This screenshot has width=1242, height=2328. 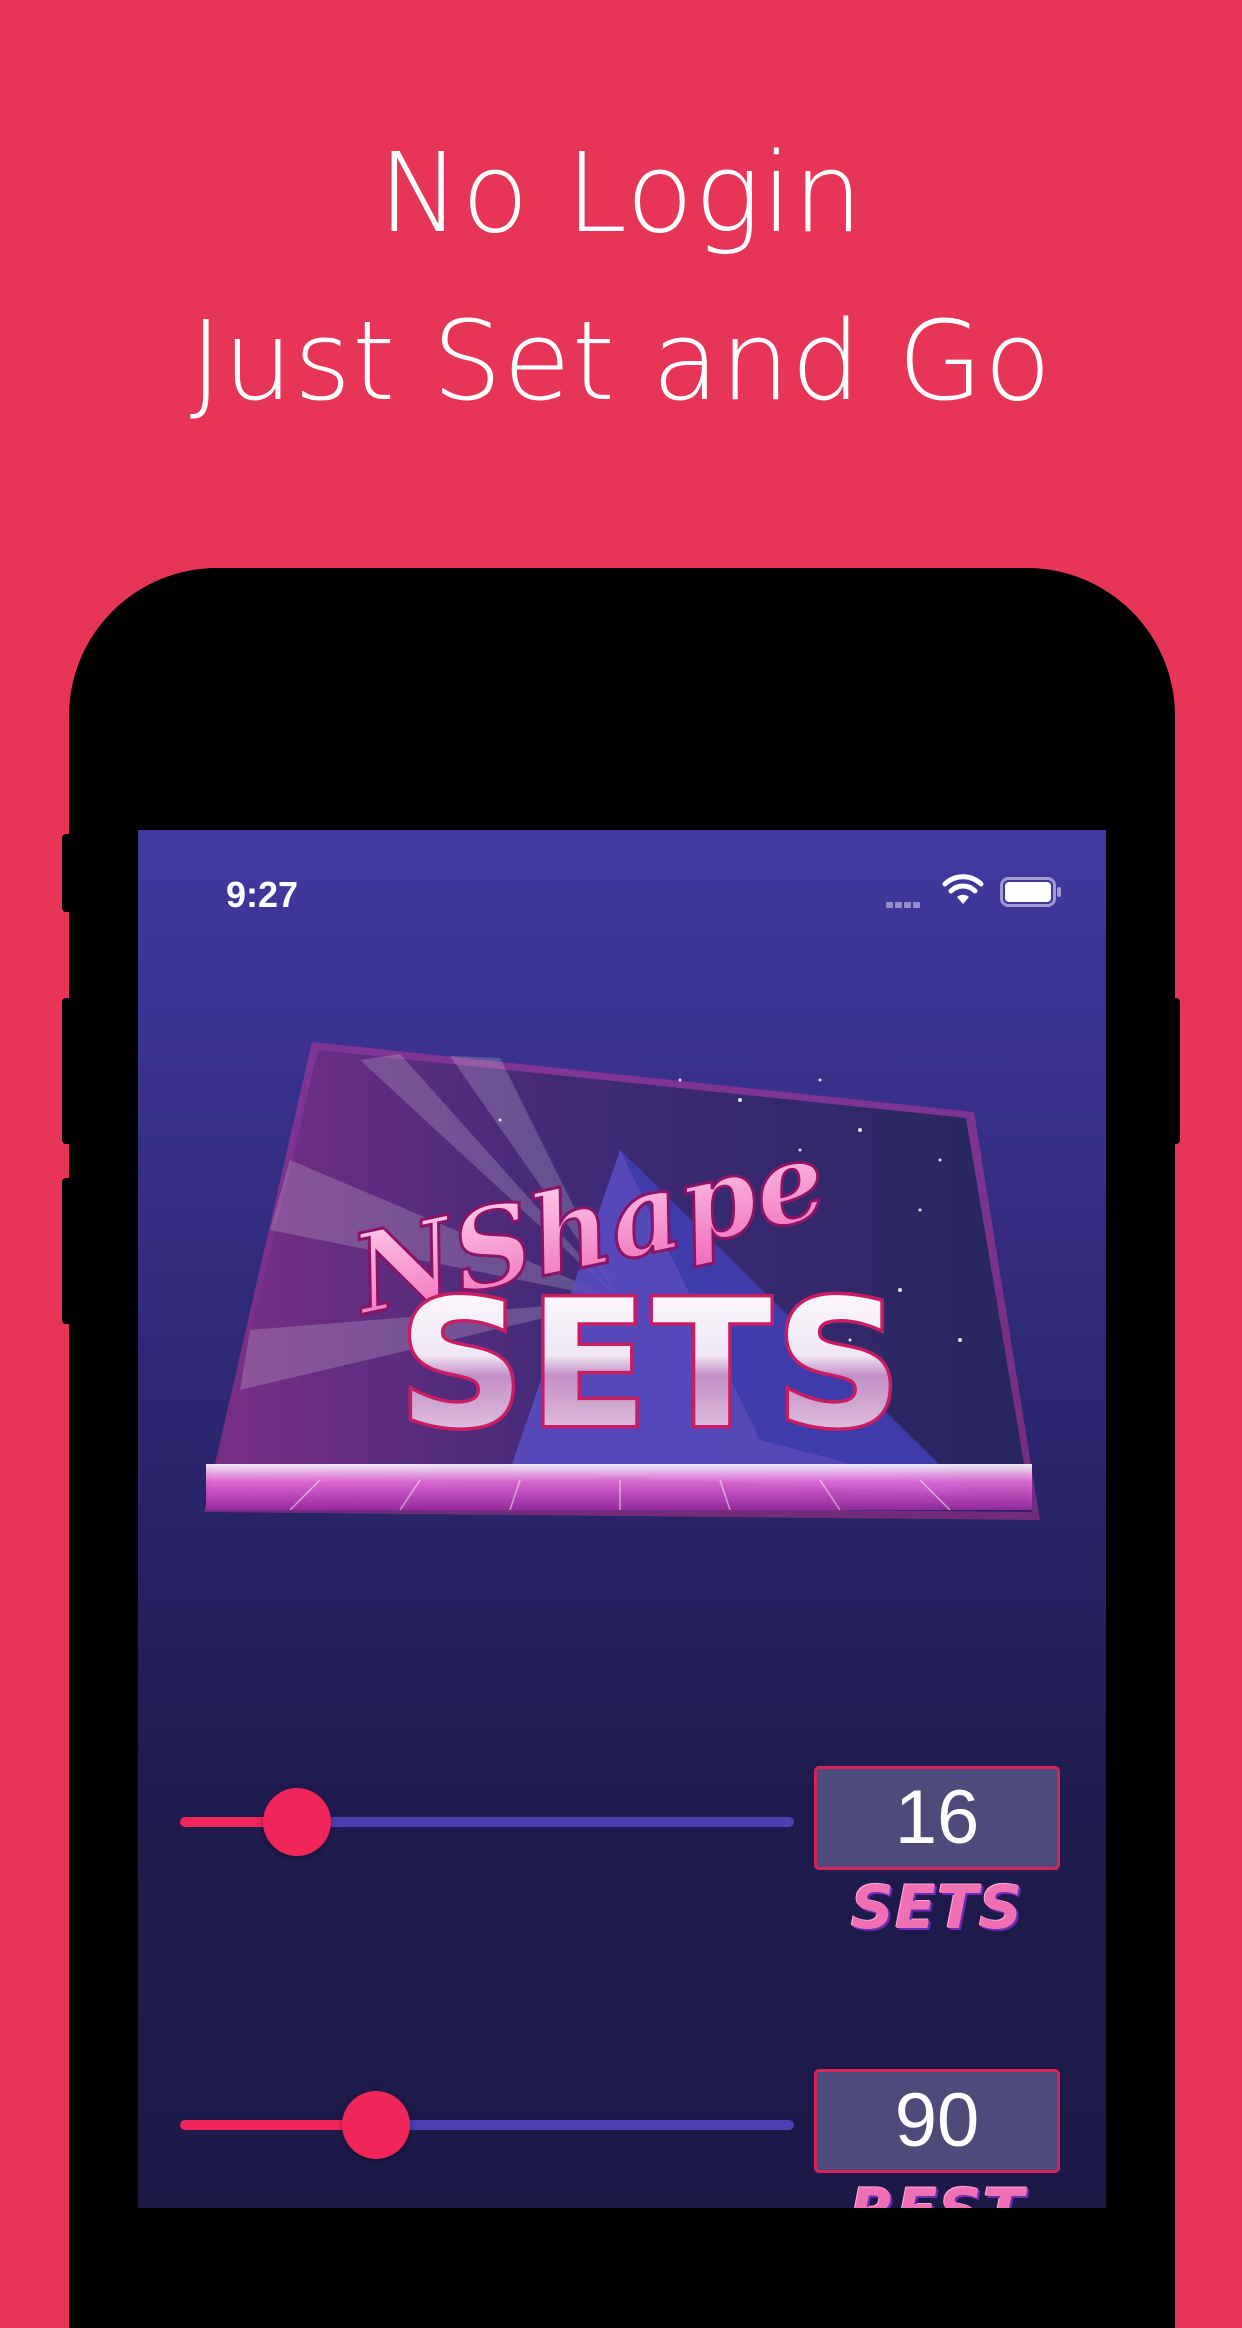 I want to click on power-button, so click(x=1174, y=1071).